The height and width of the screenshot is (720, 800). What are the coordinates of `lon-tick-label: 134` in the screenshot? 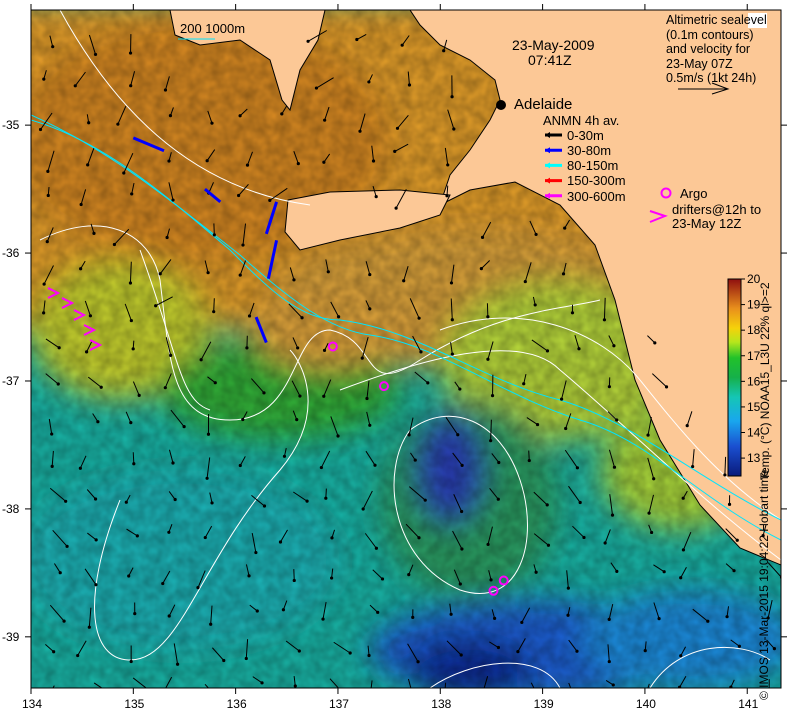 It's located at (32, 704).